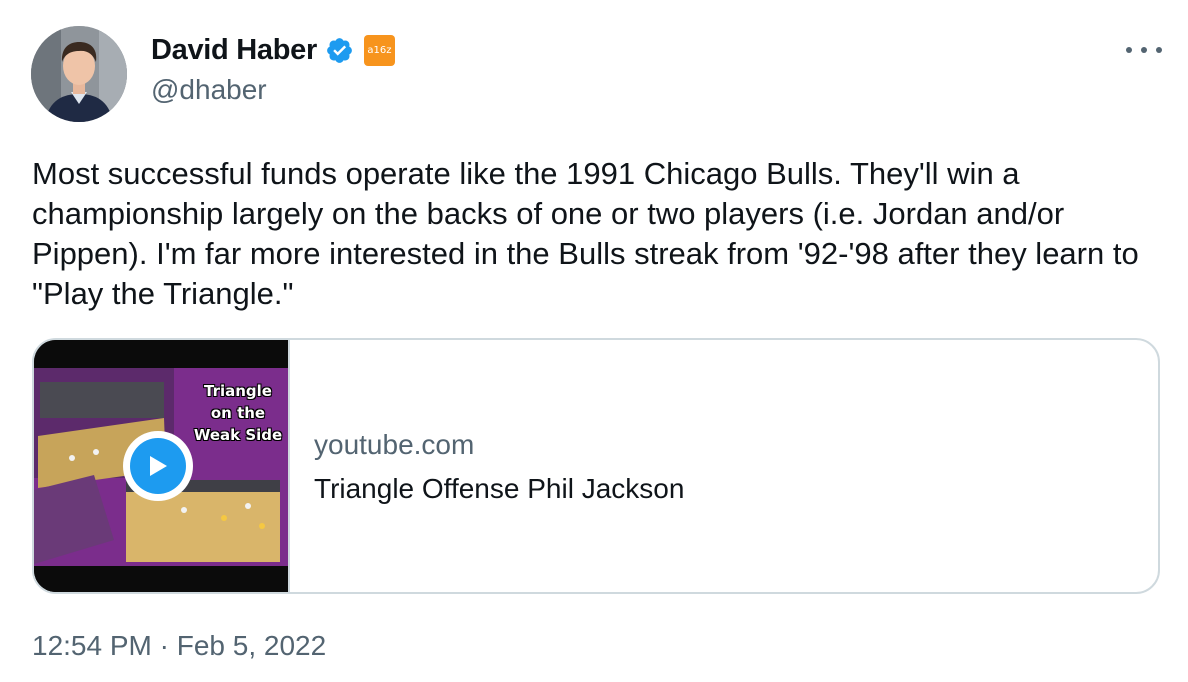 The width and height of the screenshot is (1188, 682). I want to click on card-domain: youtube.com, so click(394, 444).